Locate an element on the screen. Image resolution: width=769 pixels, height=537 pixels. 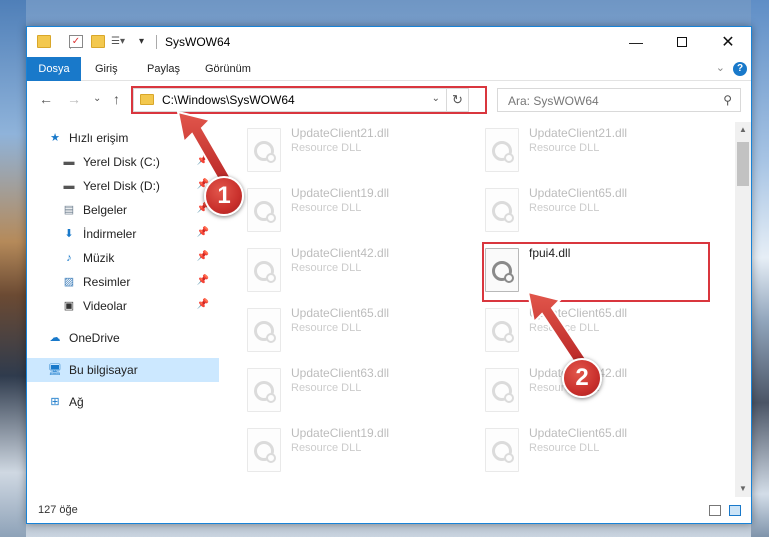
sidebar-item-music: ♪ Müzik 📌 is located at coordinates (123, 258).